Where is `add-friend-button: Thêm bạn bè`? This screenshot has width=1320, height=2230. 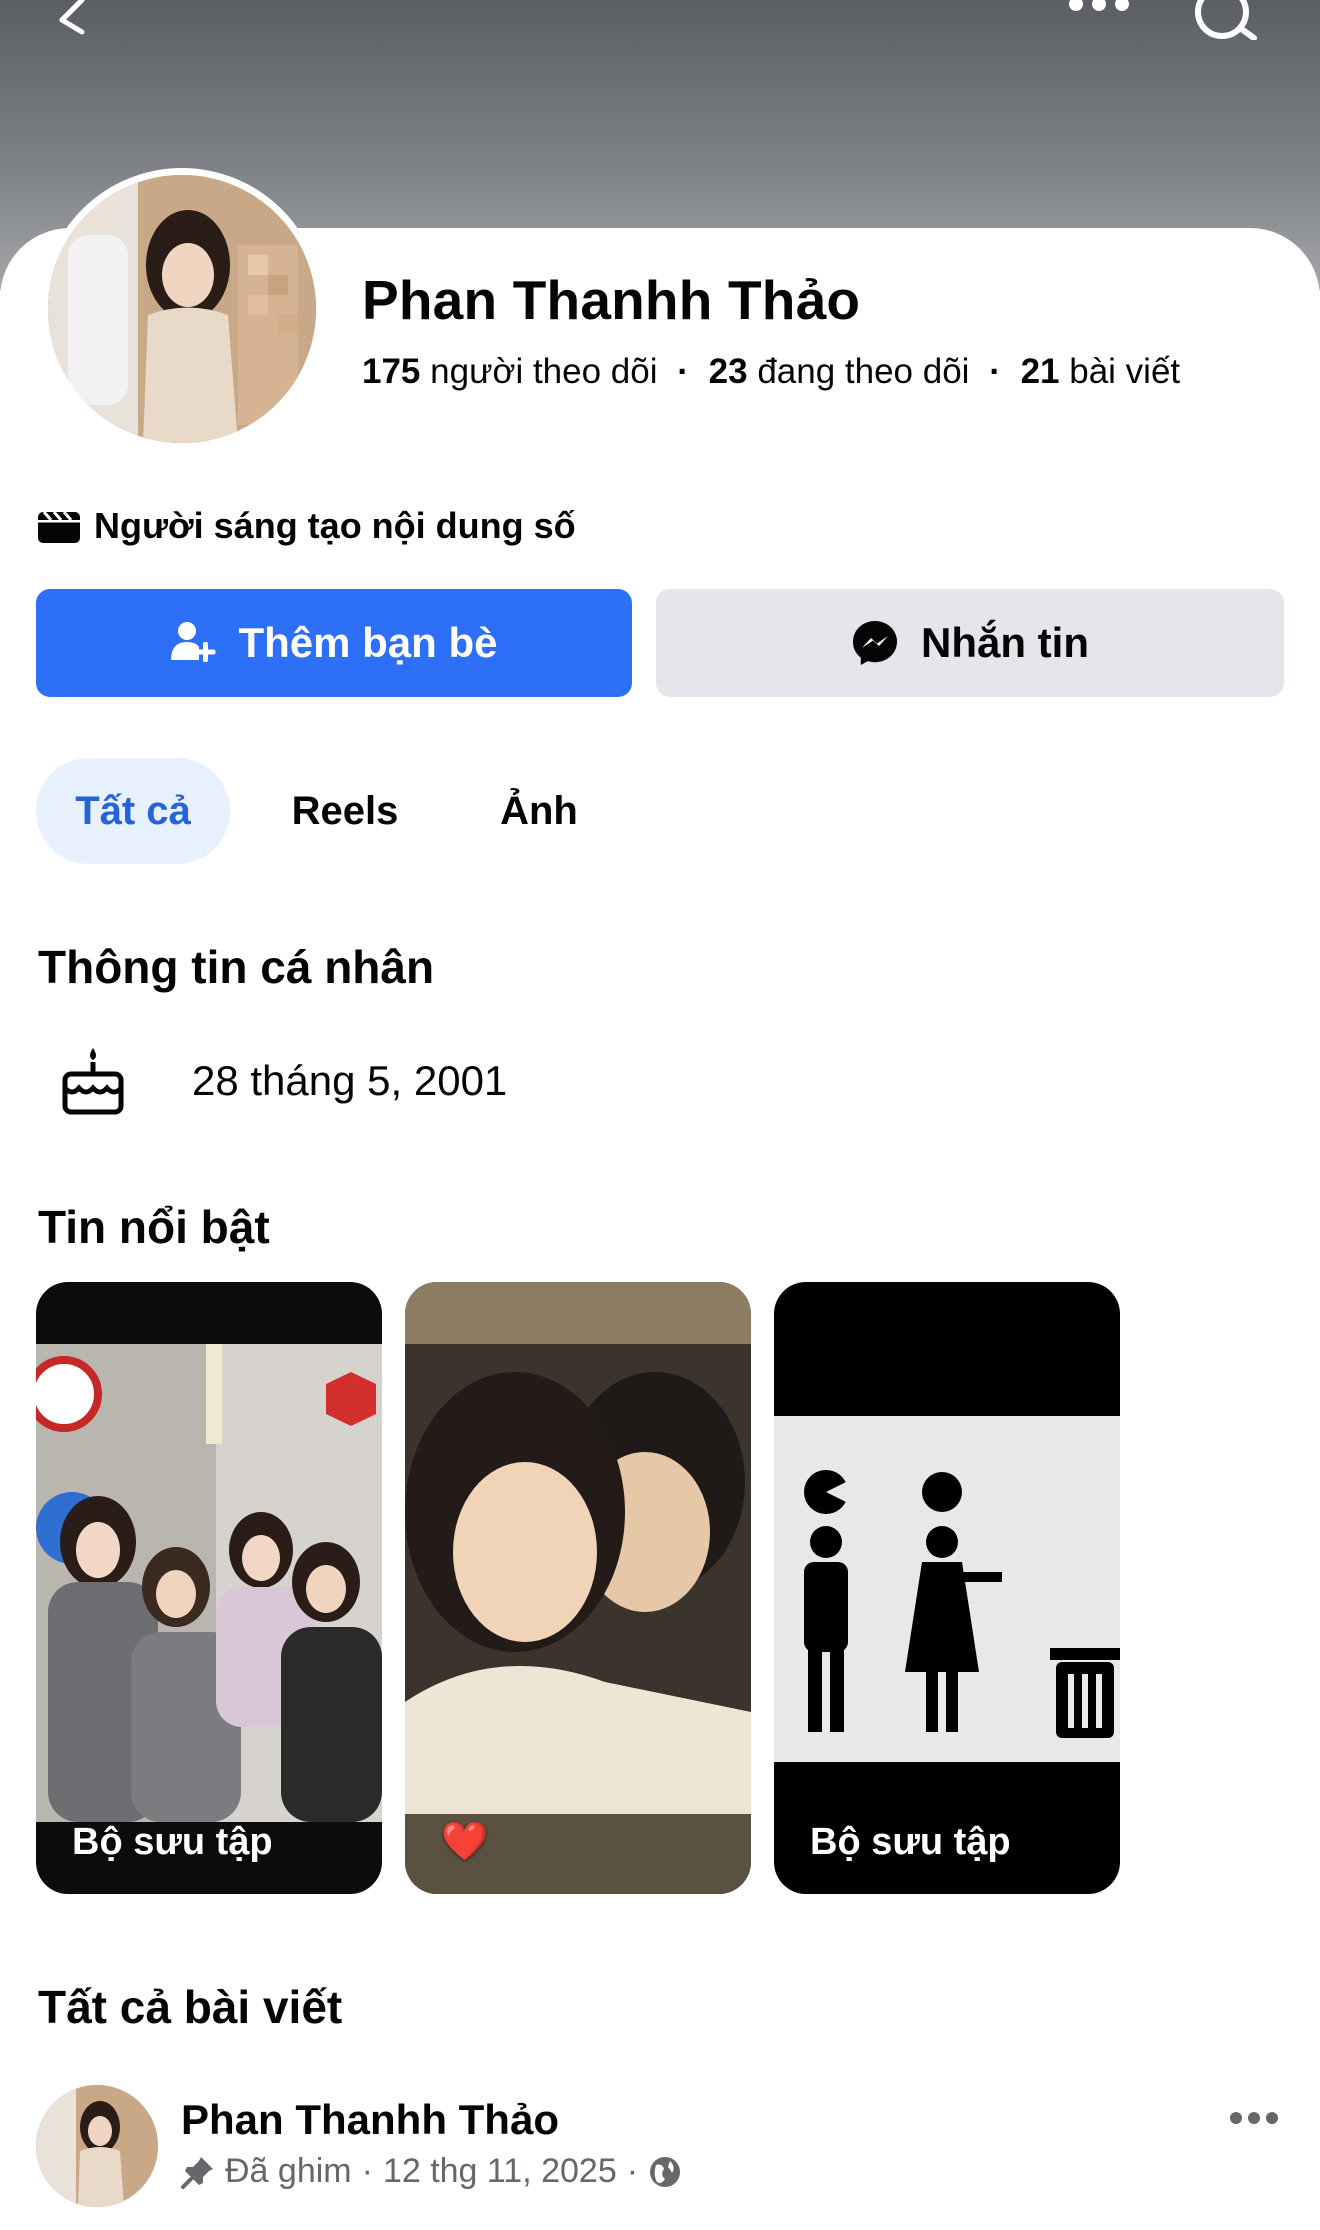 add-friend-button: Thêm bạn bè is located at coordinates (334, 643).